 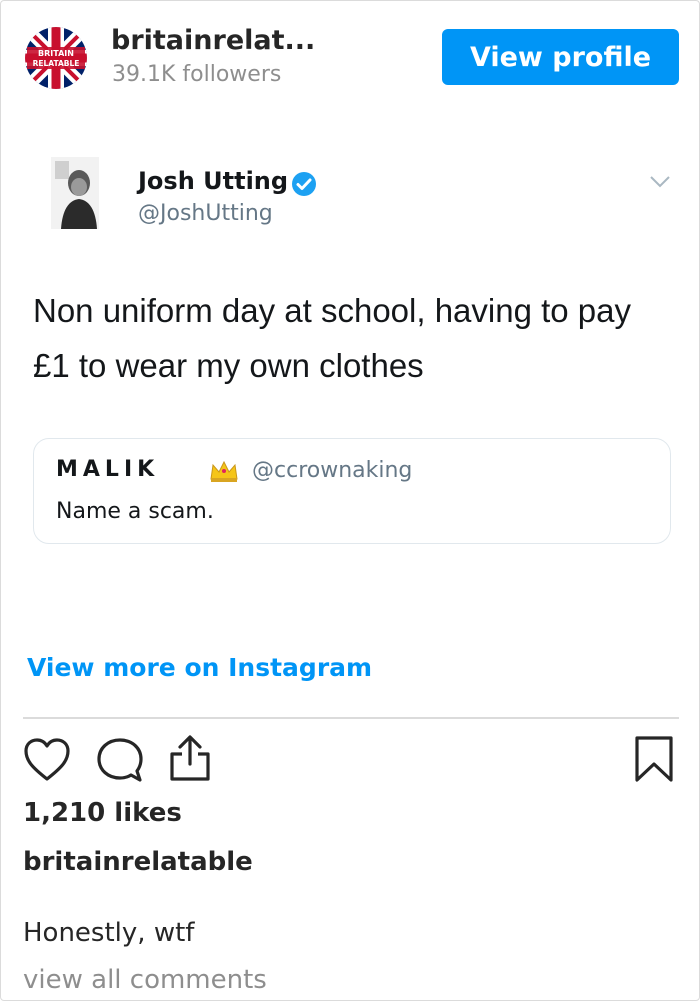 I want to click on chevron-down-icon, so click(x=660, y=182).